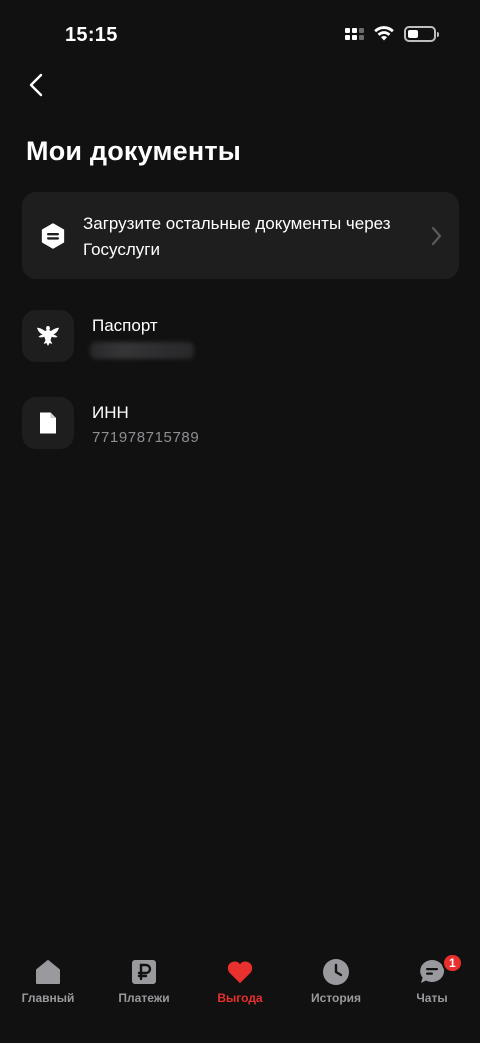  I want to click on ruble-icon, so click(144, 972).